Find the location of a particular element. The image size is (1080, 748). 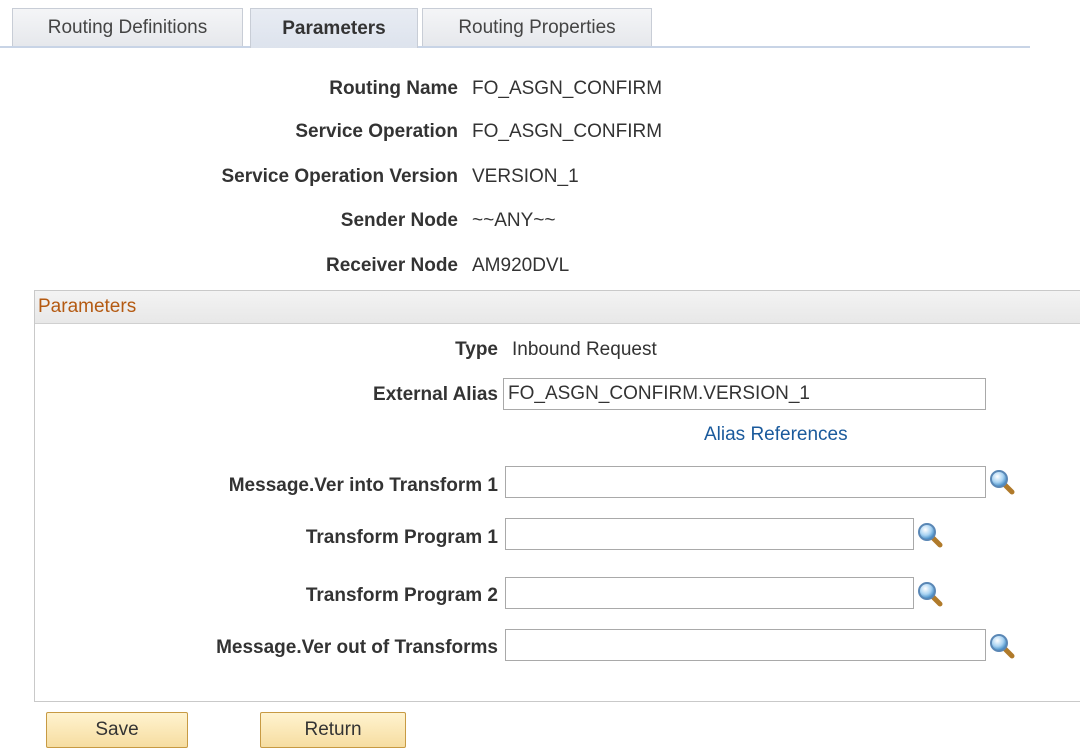

tab-routing-definitions: Routing Definitions is located at coordinates (127, 27).